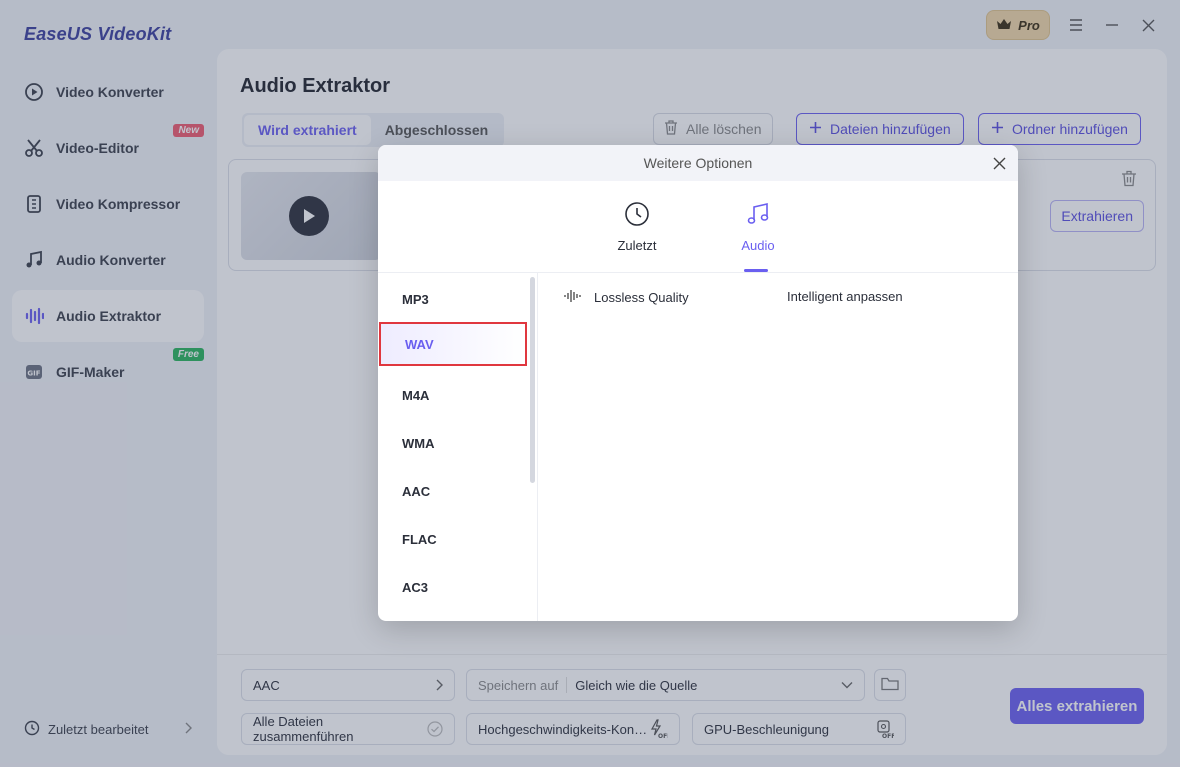 This screenshot has height=767, width=1180. I want to click on quality-label: Lossless Quality, so click(641, 297).